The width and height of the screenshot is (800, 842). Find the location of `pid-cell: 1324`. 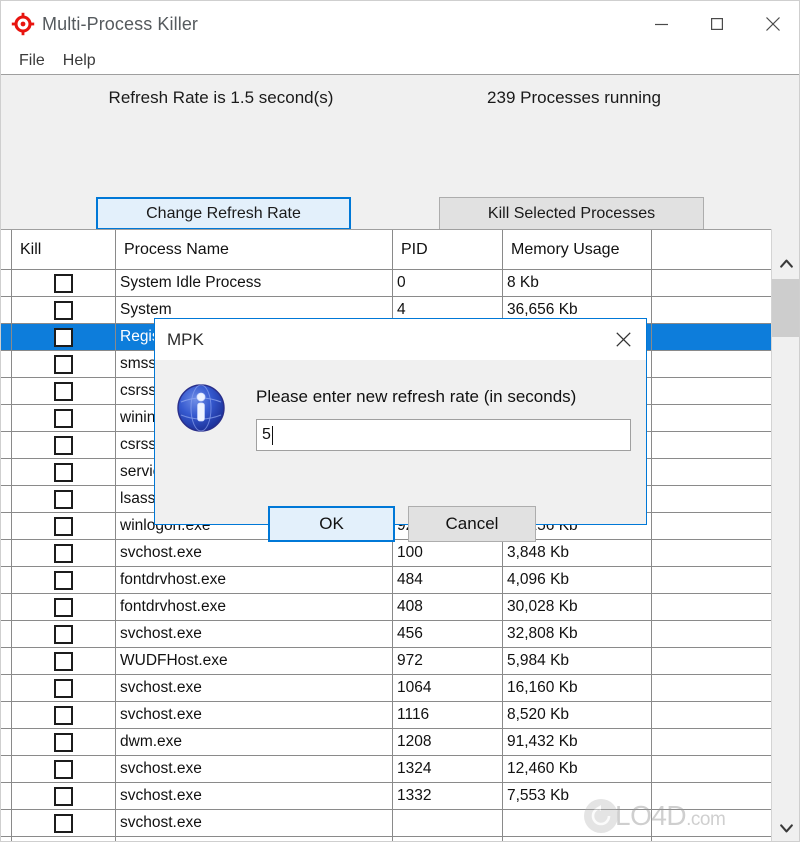

pid-cell: 1324 is located at coordinates (448, 769).